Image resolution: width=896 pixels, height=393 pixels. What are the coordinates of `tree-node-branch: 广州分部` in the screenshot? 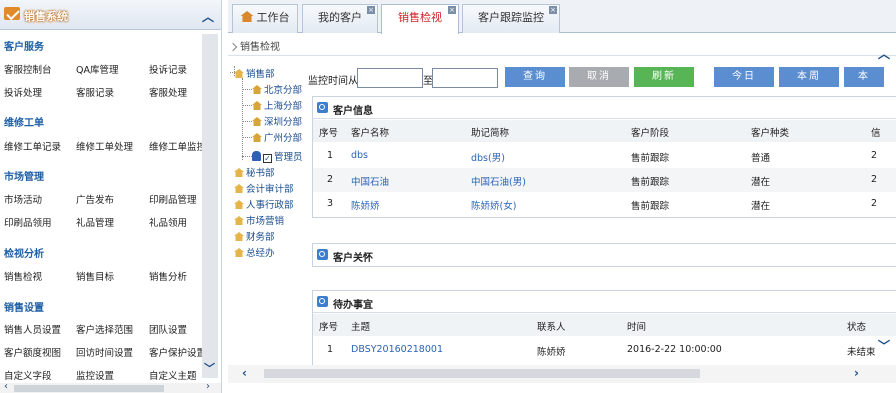 It's located at (277, 137).